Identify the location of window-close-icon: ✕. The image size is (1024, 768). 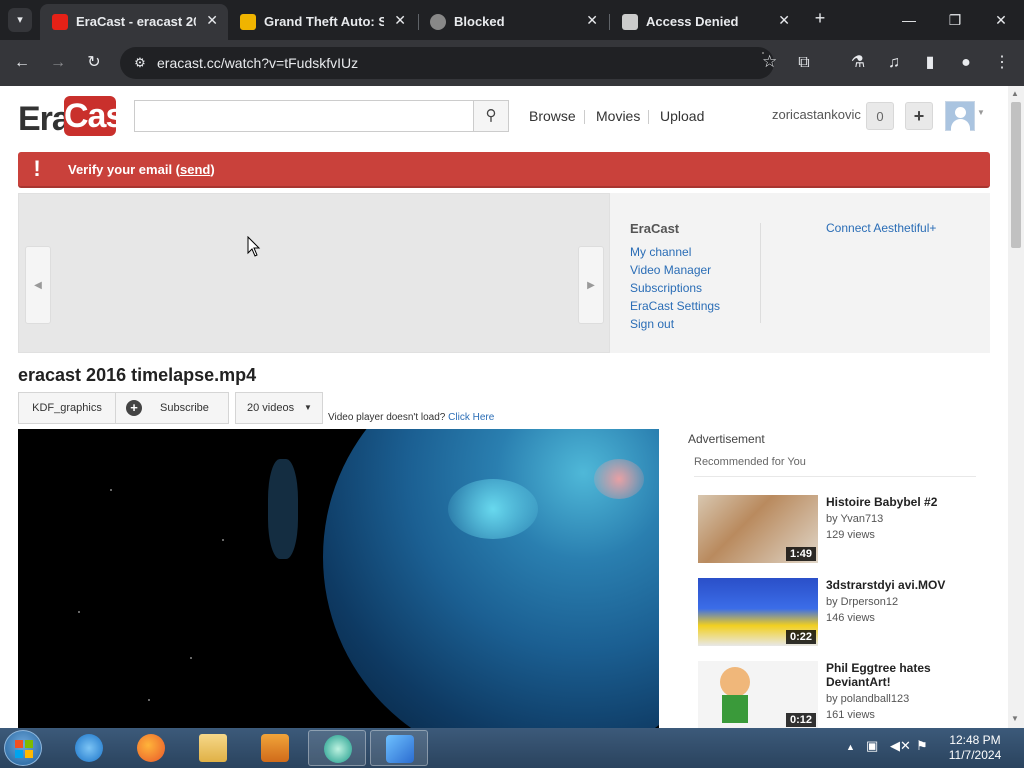
(1001, 20).